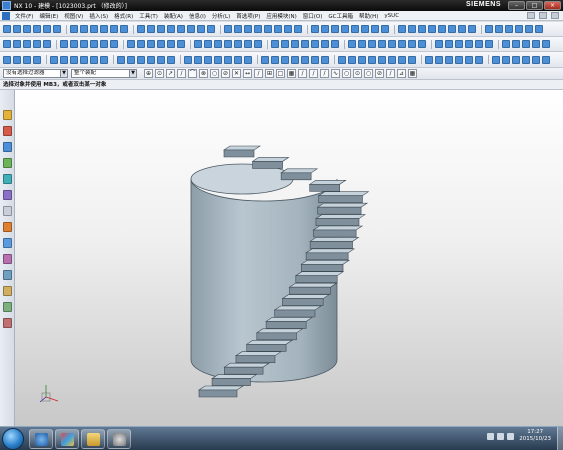  I want to click on minimize-button: –, so click(516, 5).